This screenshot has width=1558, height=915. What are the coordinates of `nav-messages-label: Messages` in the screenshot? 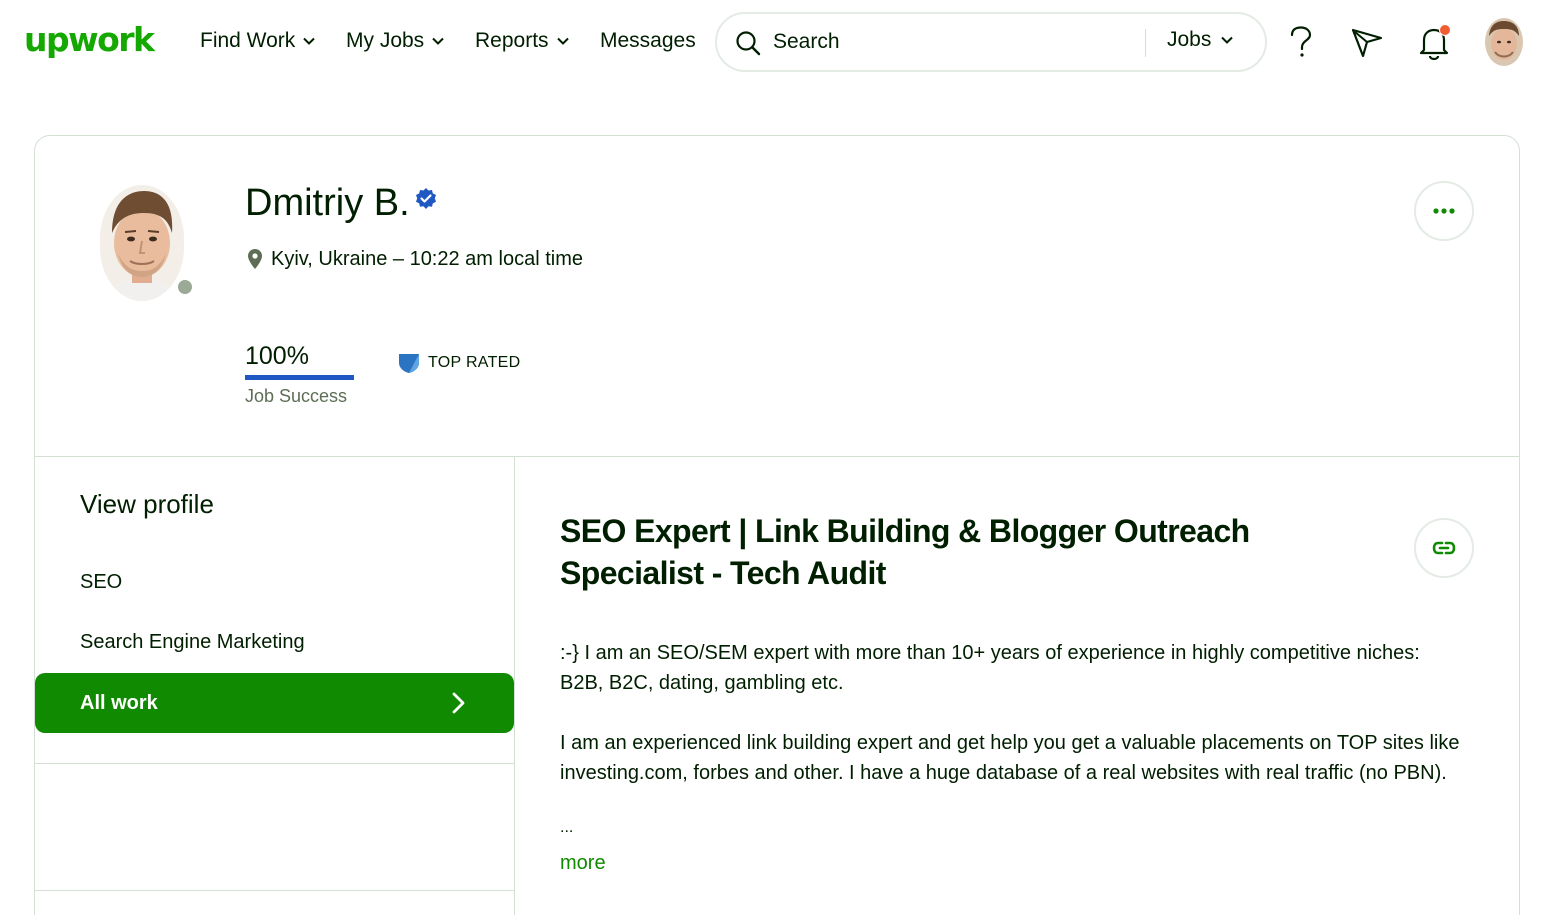 It's located at (648, 40).